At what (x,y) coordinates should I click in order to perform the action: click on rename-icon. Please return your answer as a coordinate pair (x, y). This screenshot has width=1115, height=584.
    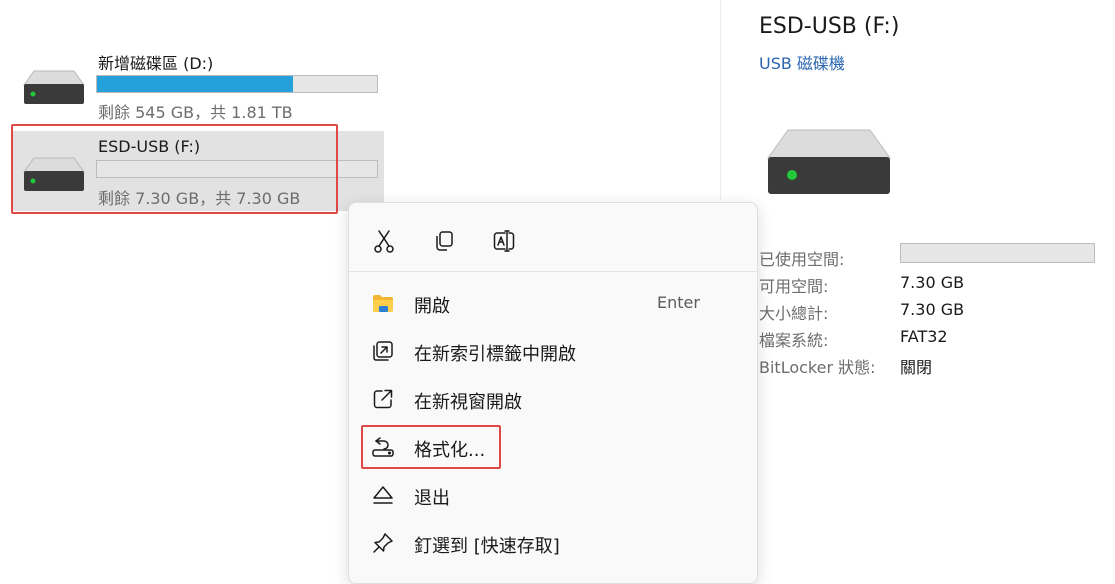
    Looking at the image, I should click on (504, 241).